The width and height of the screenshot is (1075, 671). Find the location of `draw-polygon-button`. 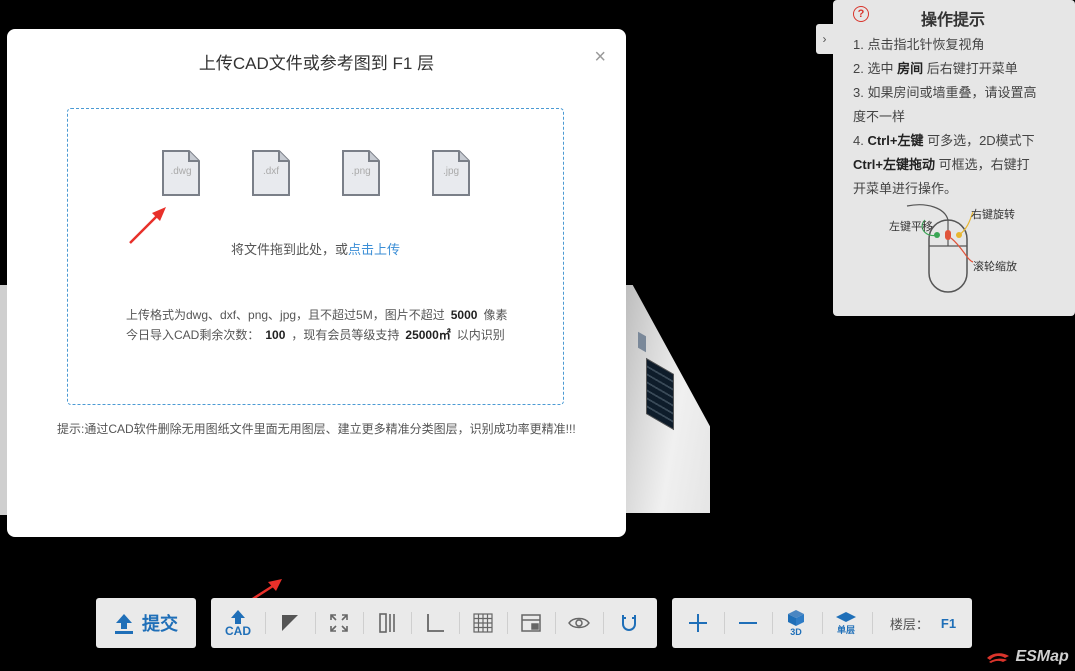

draw-polygon-button is located at coordinates (290, 623).